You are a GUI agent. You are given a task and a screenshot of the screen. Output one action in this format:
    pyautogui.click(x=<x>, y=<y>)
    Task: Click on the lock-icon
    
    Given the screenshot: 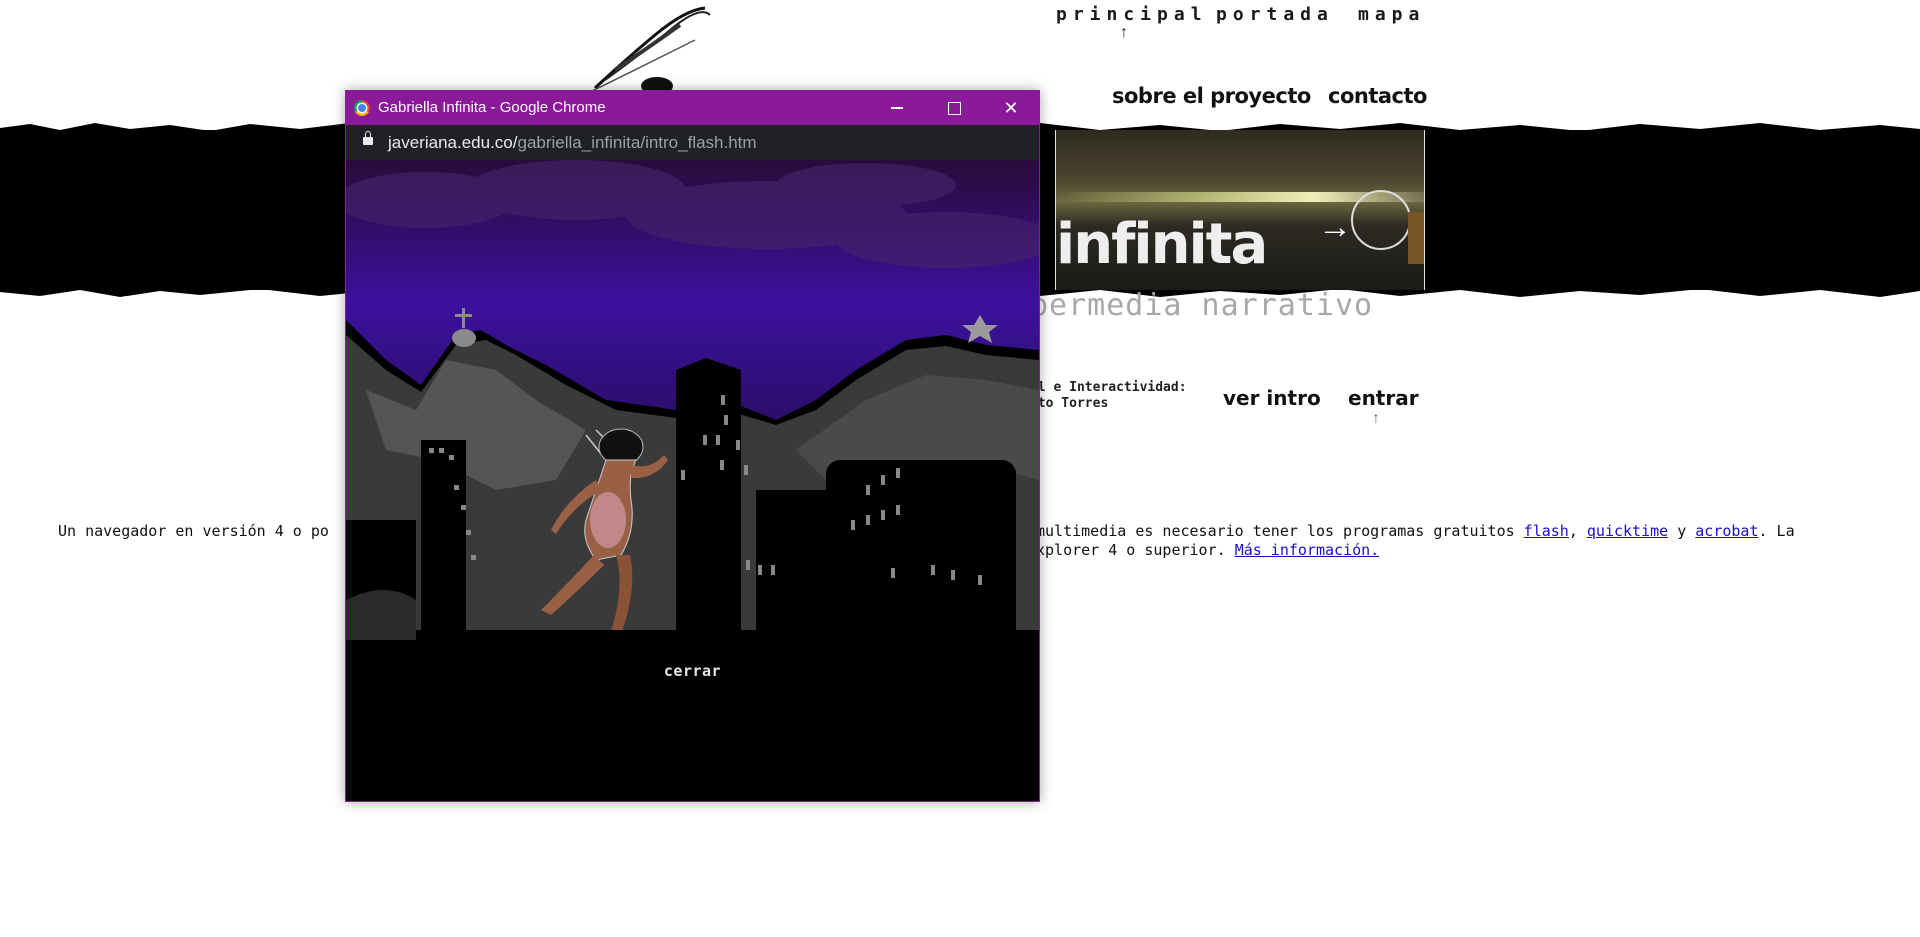 What is the action you would take?
    pyautogui.click(x=368, y=138)
    